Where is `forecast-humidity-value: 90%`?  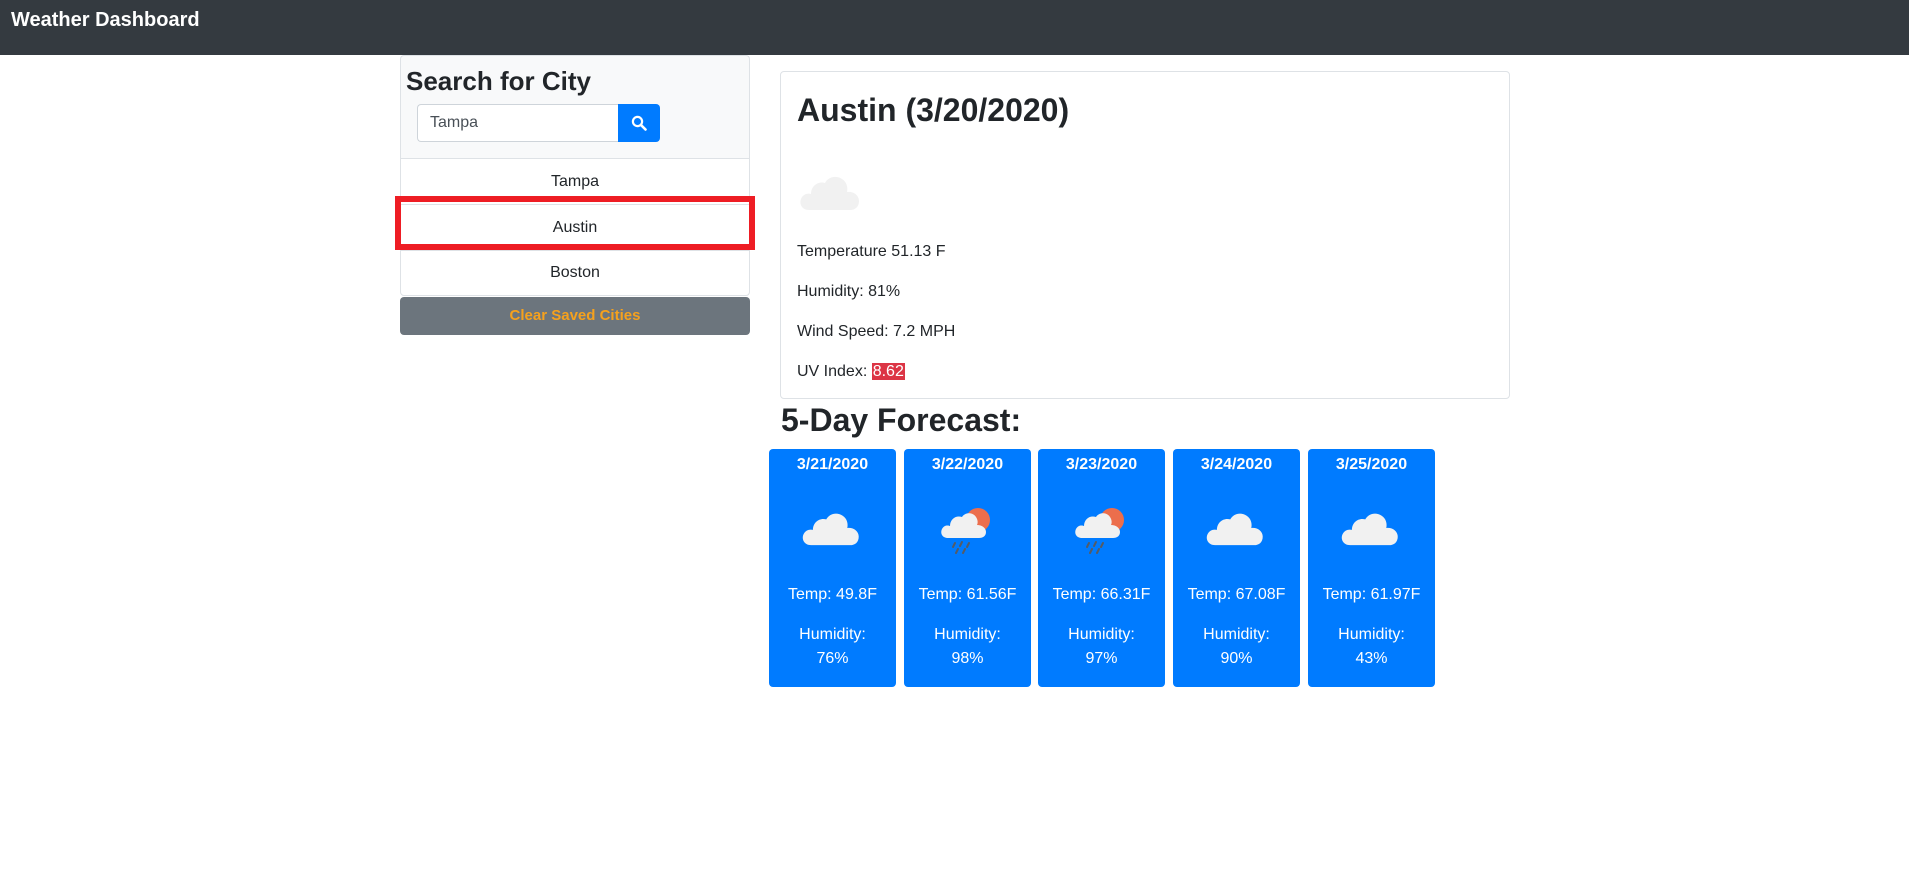
forecast-humidity-value: 90% is located at coordinates (1236, 658).